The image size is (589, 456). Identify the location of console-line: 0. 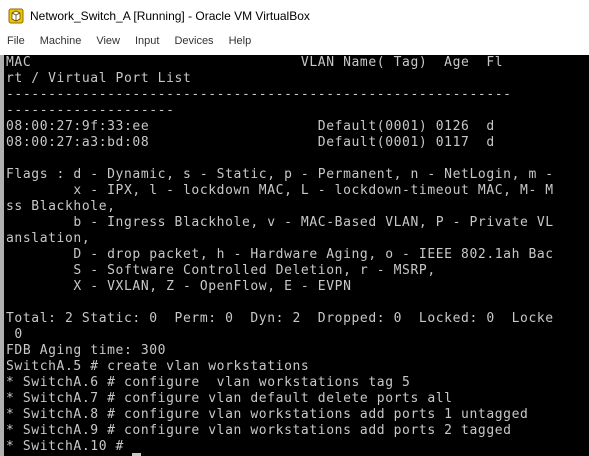
(14, 334).